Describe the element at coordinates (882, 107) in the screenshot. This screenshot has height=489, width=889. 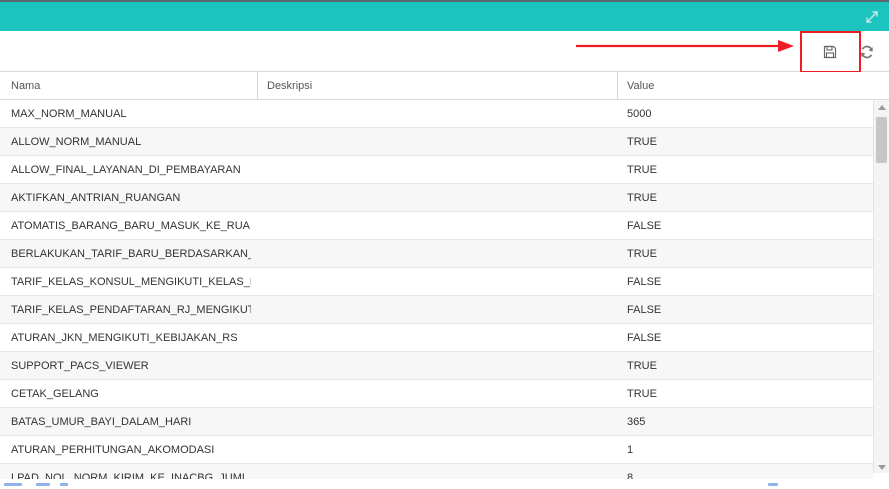
I see `scroll-up-arrow` at that location.